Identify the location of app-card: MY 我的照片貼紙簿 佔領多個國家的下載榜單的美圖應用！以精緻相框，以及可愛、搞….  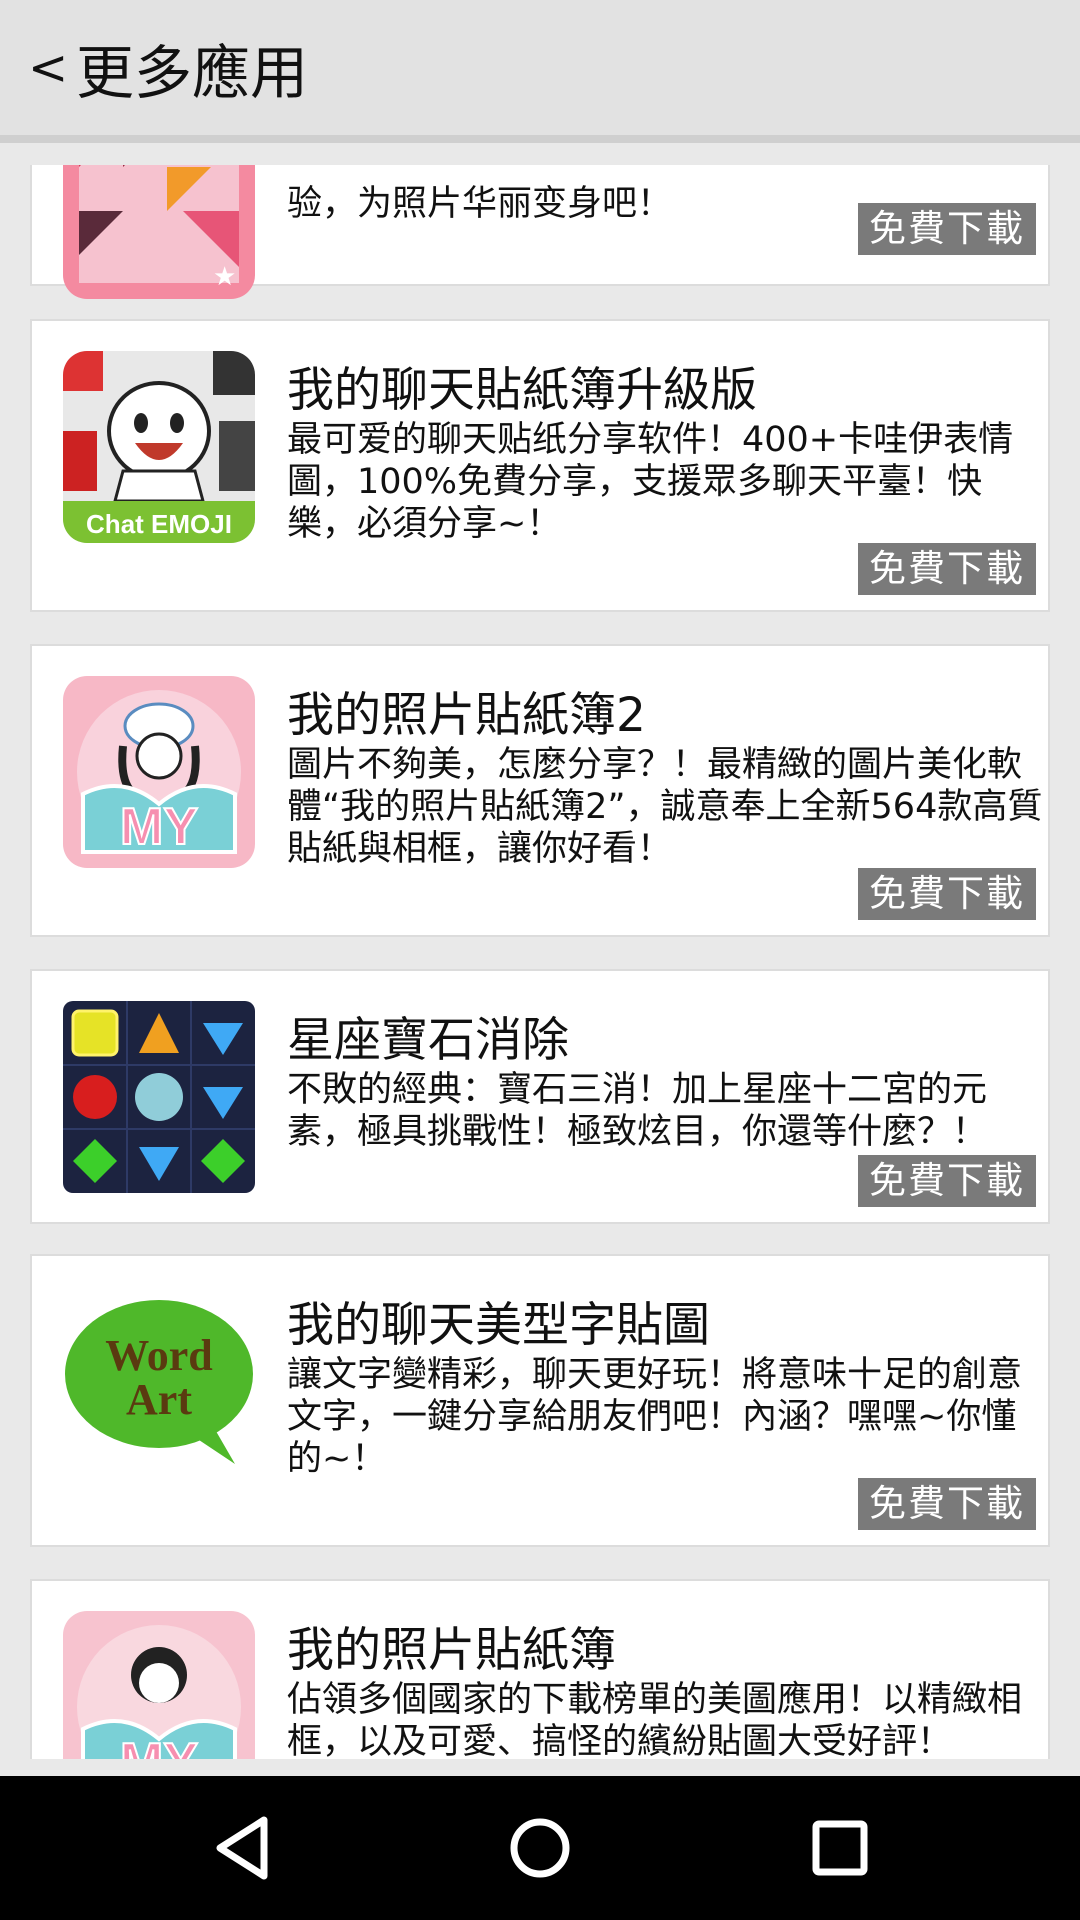
(540, 1669).